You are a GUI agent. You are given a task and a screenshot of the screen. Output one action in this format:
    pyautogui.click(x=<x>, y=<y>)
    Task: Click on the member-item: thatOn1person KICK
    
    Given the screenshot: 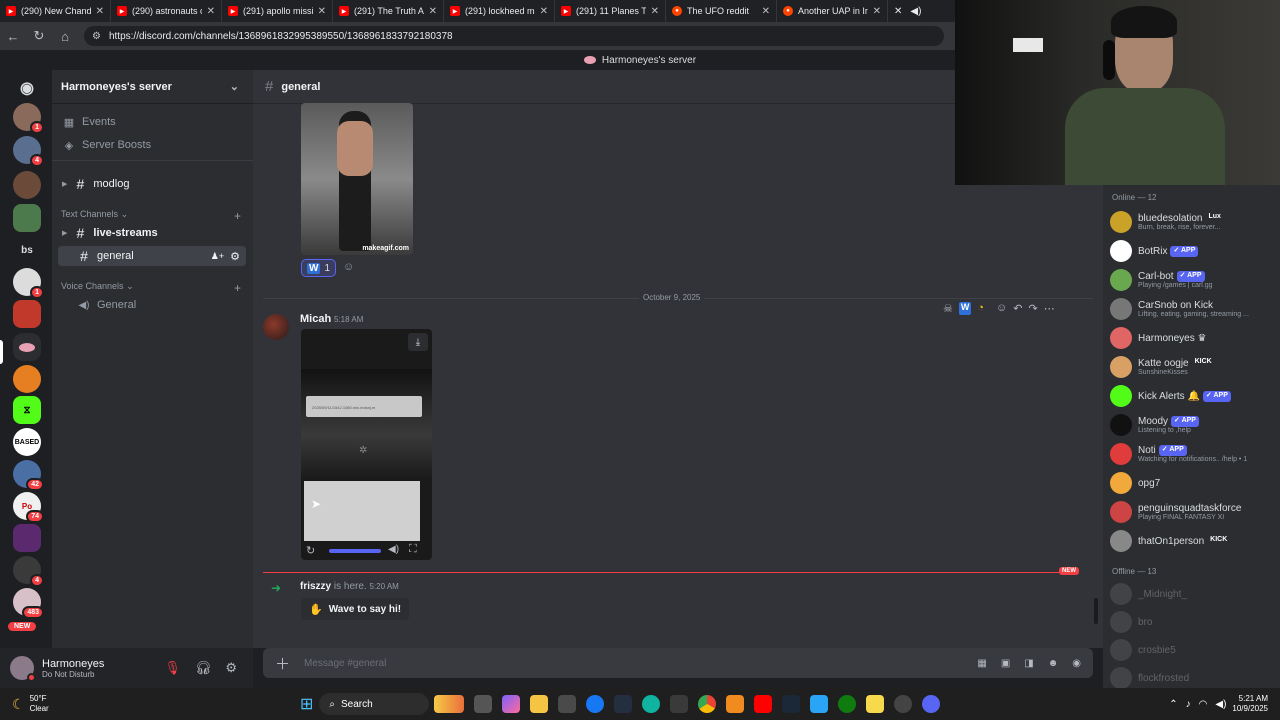 What is the action you would take?
    pyautogui.click(x=1192, y=541)
    